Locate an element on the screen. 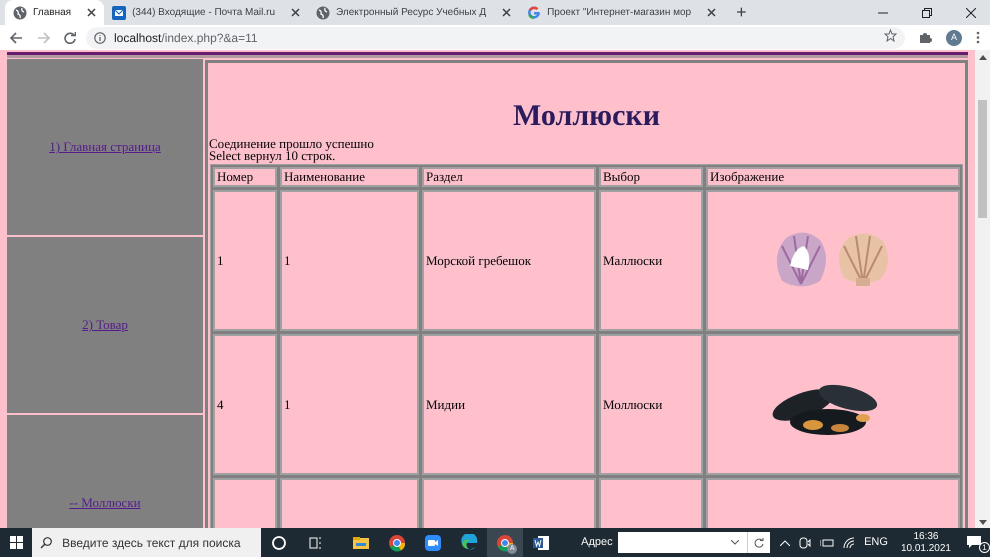  google-g-icon is located at coordinates (534, 13).